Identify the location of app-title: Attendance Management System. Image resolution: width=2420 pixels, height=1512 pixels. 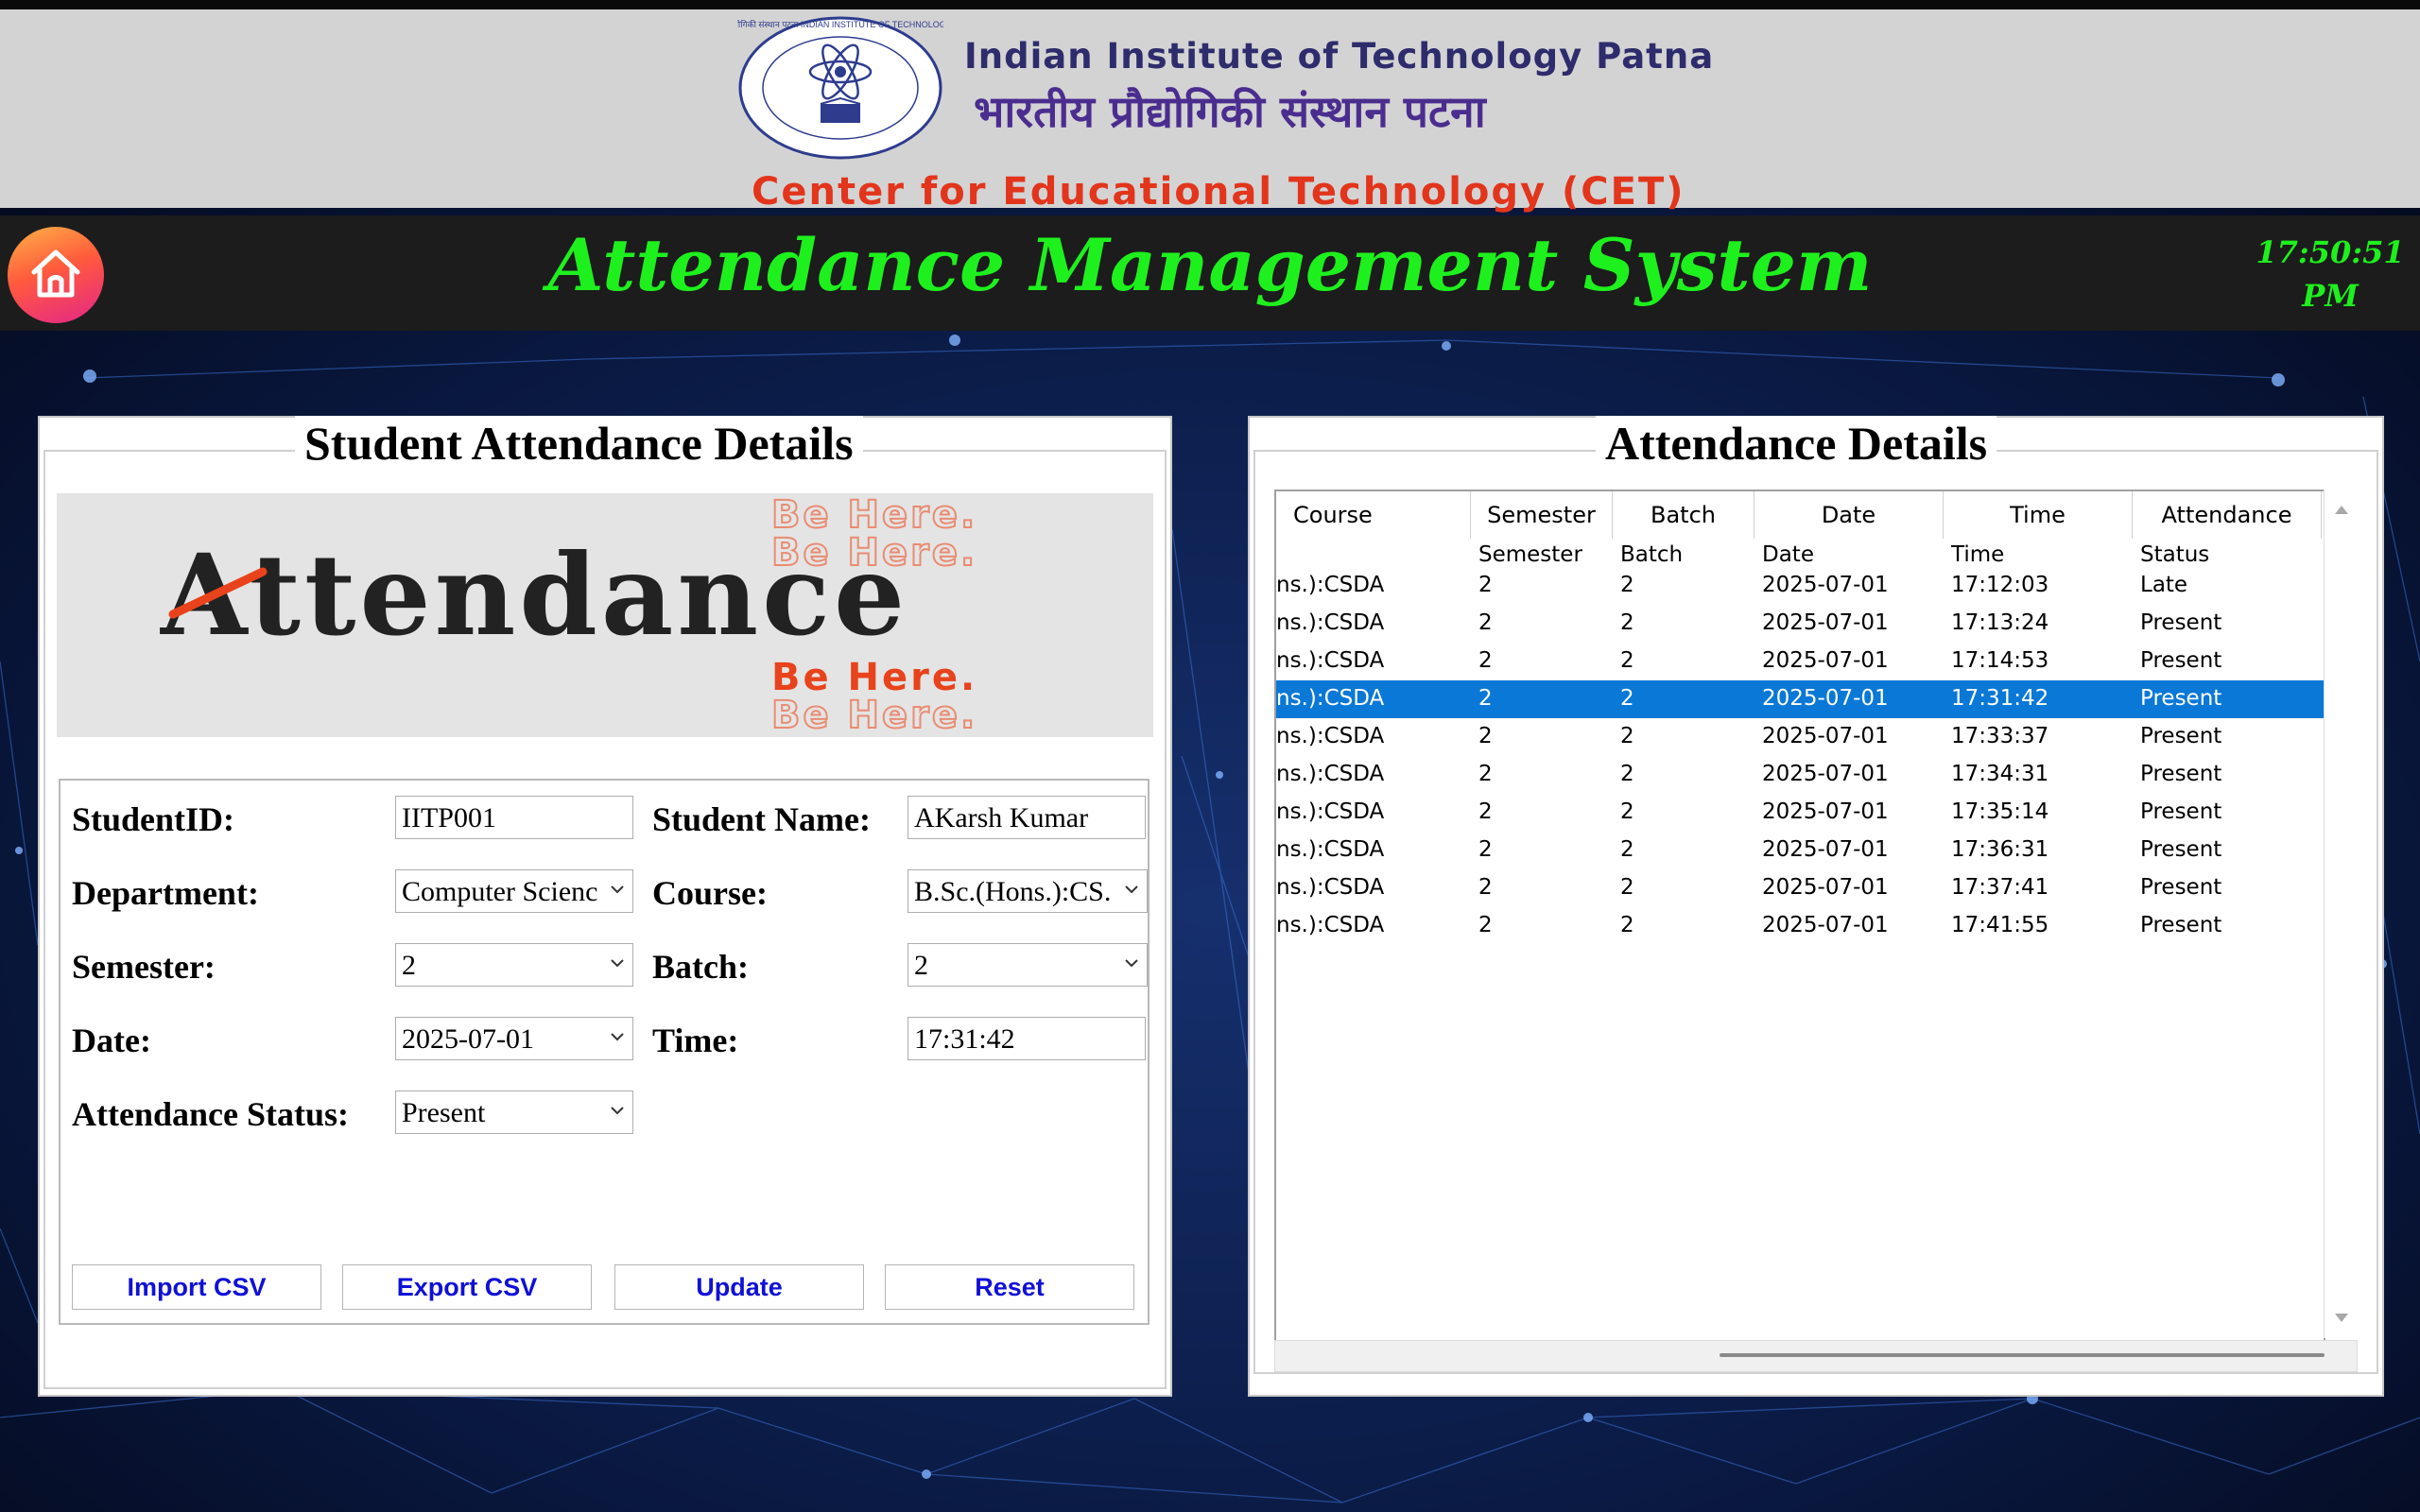
(1210, 265).